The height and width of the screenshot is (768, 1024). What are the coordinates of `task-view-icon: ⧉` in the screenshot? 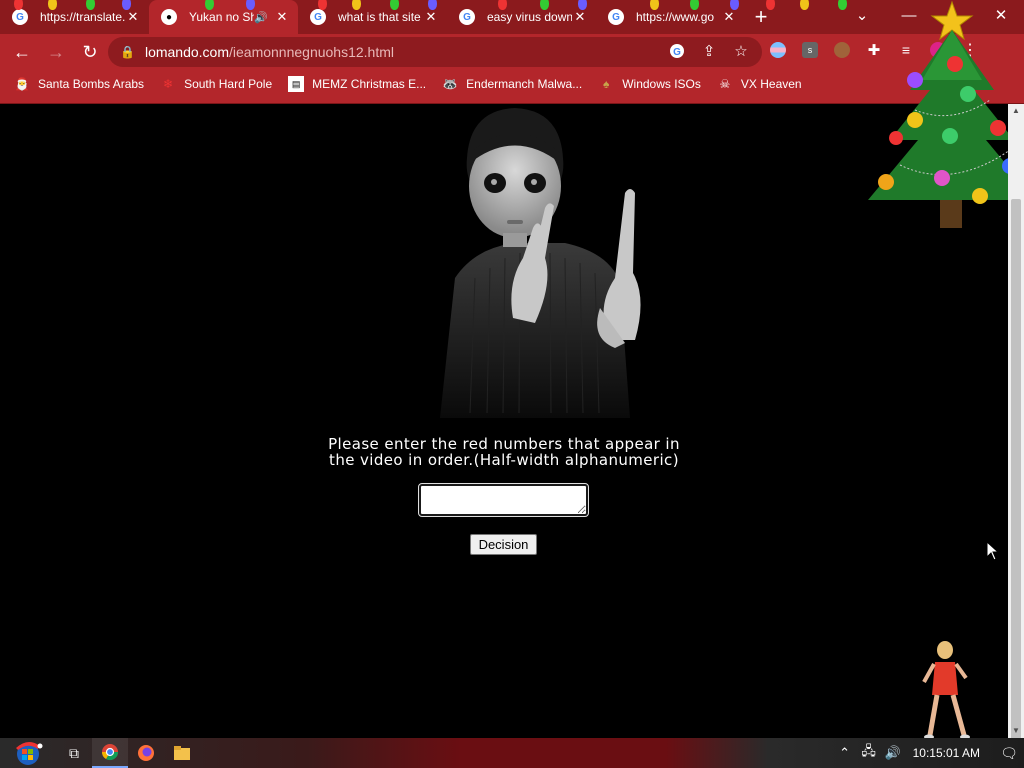 It's located at (74, 753).